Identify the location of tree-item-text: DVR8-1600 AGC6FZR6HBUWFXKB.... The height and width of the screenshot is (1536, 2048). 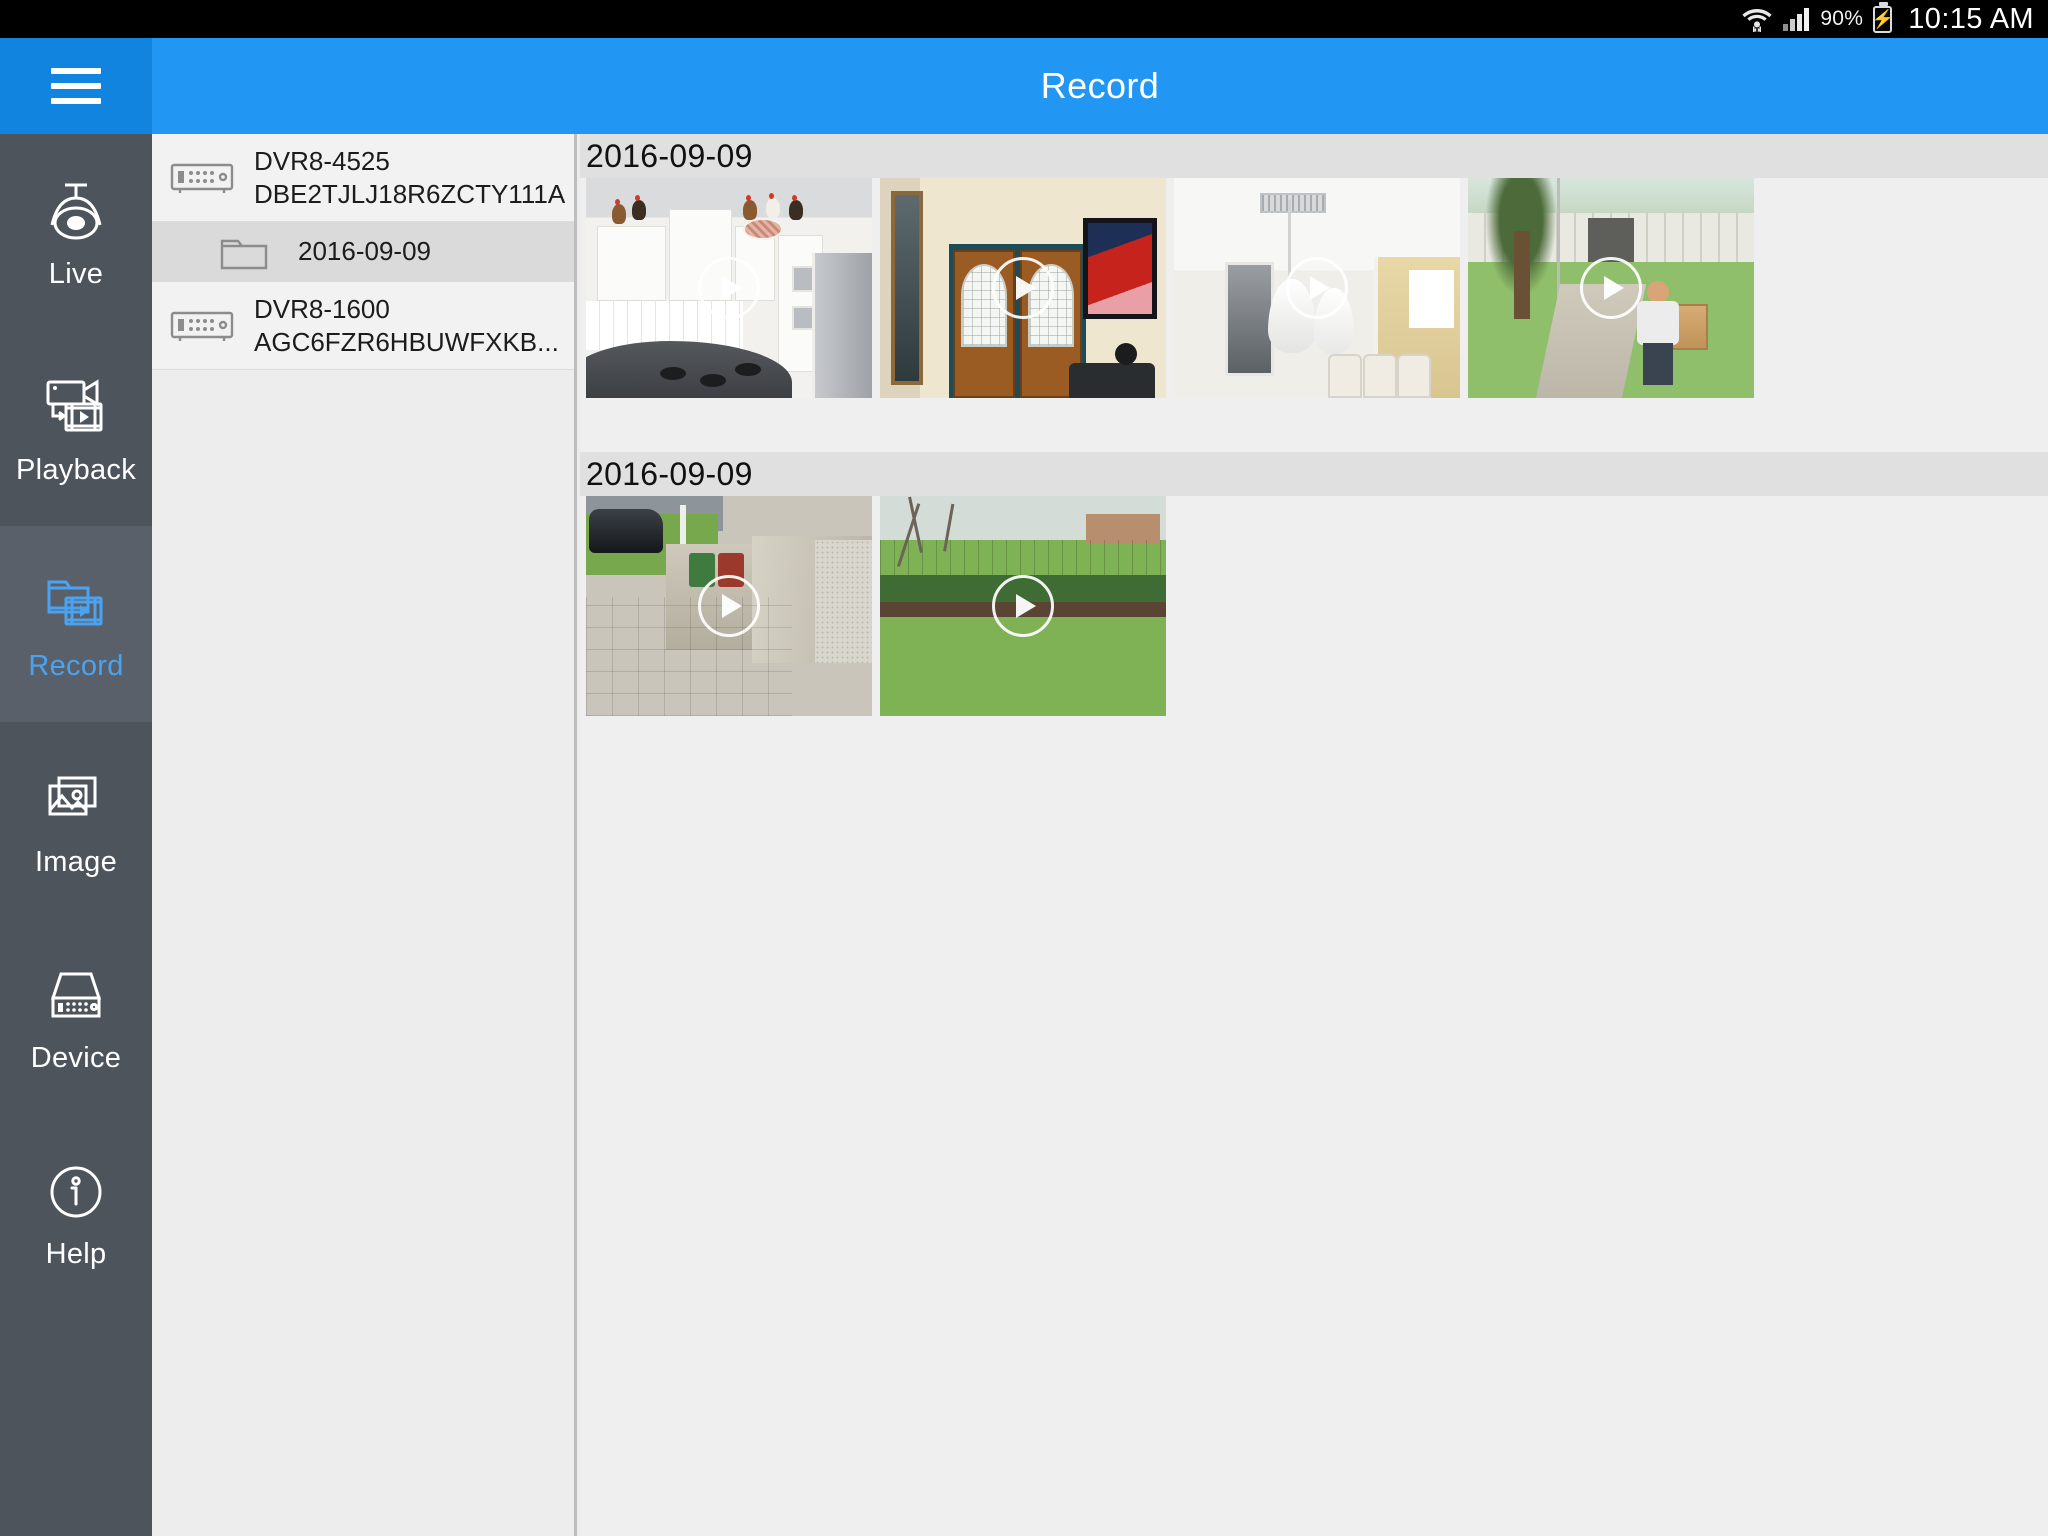
(406, 325).